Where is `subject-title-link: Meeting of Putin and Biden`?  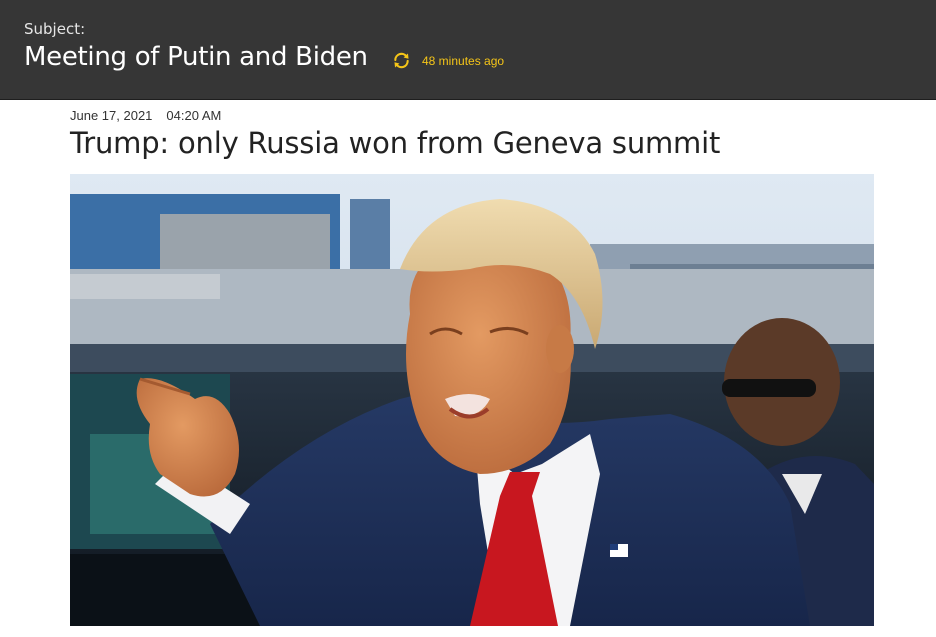
subject-title-link: Meeting of Putin and Biden is located at coordinates (196, 57).